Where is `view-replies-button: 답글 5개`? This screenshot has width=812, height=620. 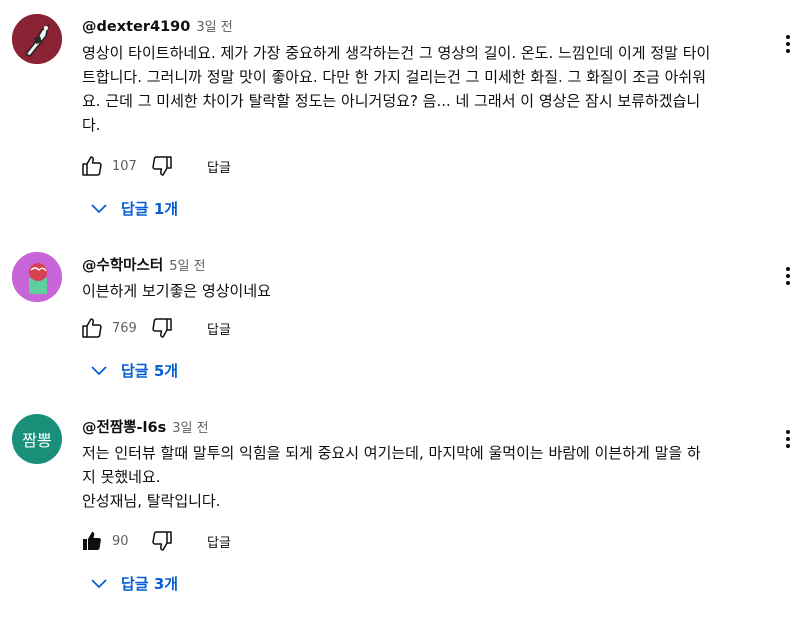 view-replies-button: 답글 5개 is located at coordinates (129, 370).